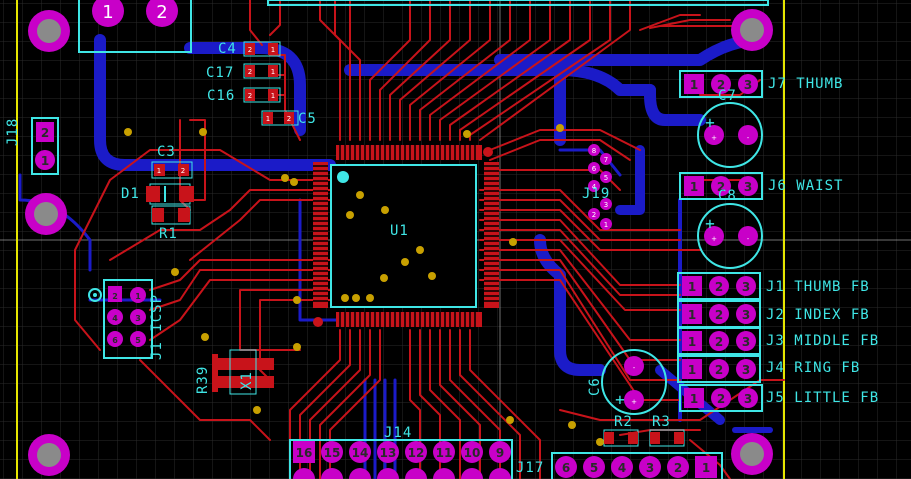 This screenshot has height=479, width=911. What do you see at coordinates (221, 96) in the screenshot?
I see `label-c16: C16` at bounding box center [221, 96].